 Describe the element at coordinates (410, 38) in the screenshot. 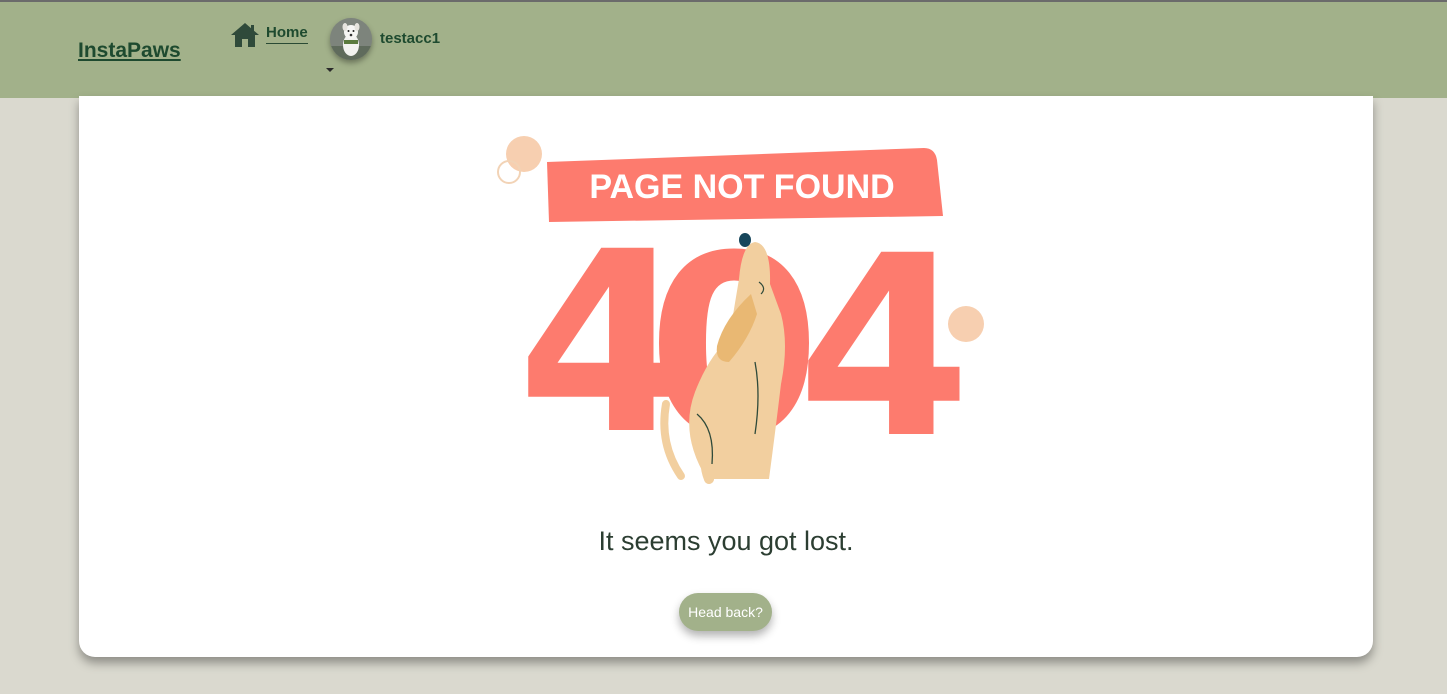

I see `username: testacc1` at that location.